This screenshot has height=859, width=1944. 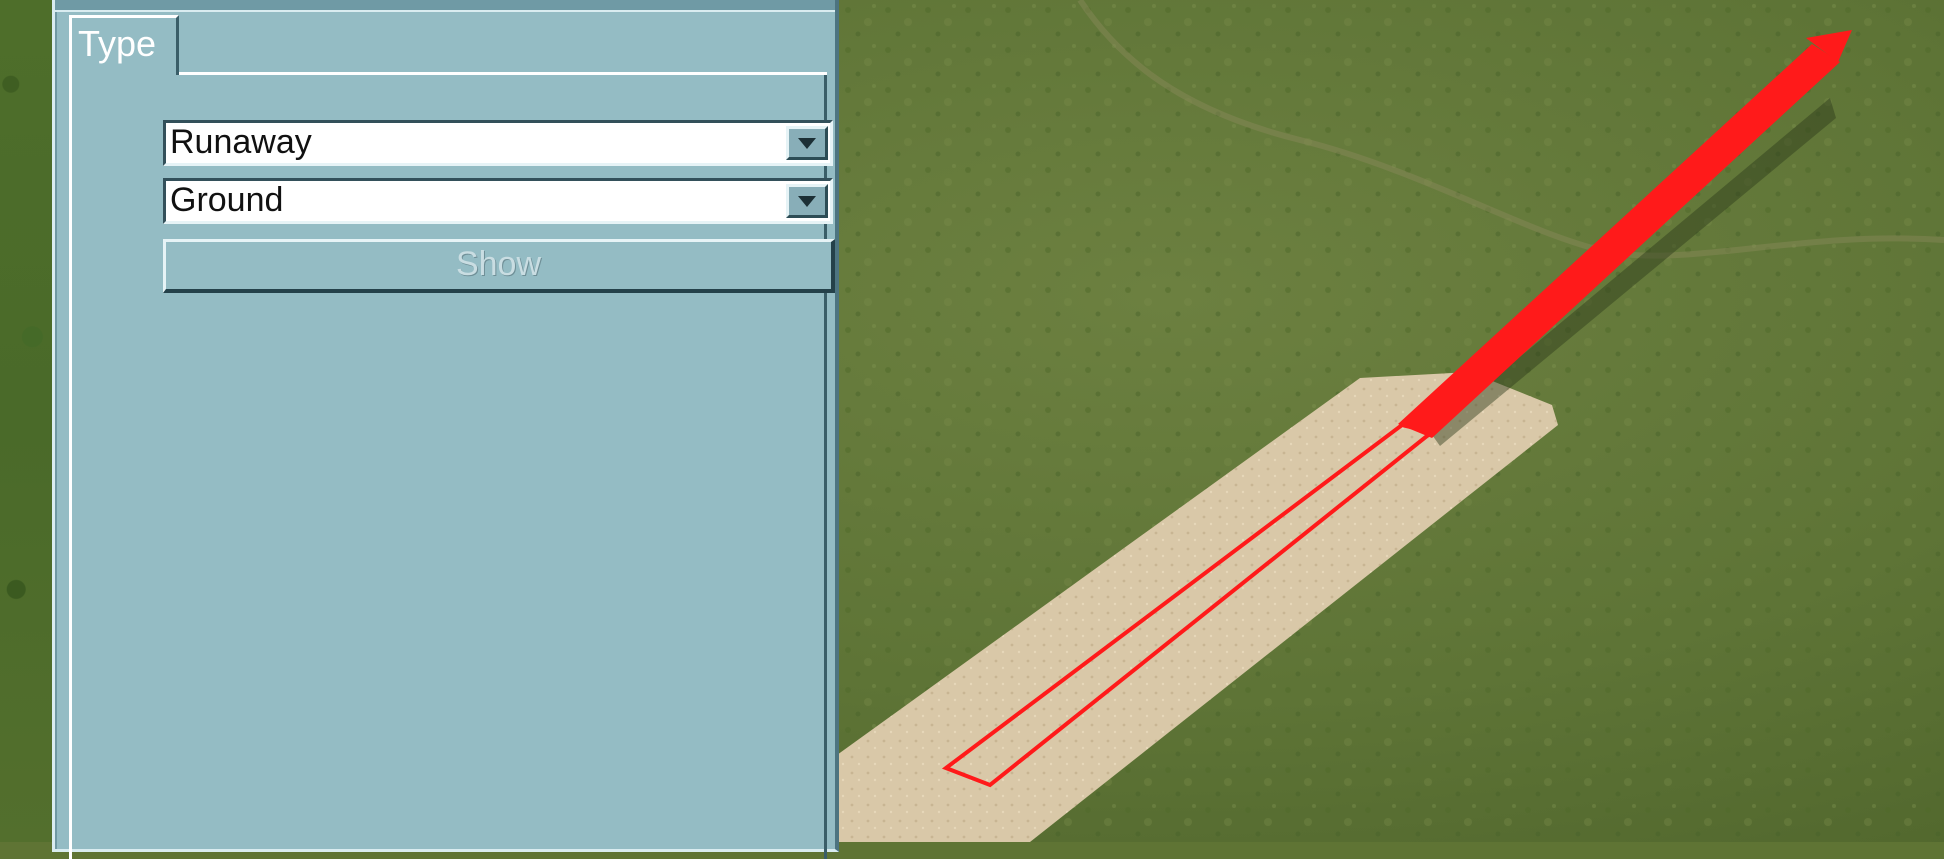 I want to click on type-select-dropdown-button, so click(x=807, y=143).